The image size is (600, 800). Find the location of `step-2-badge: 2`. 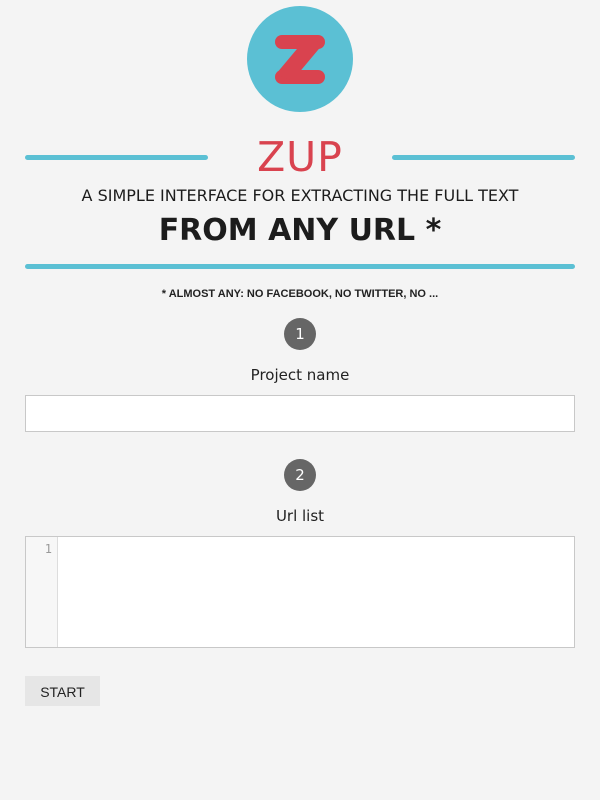

step-2-badge: 2 is located at coordinates (300, 475).